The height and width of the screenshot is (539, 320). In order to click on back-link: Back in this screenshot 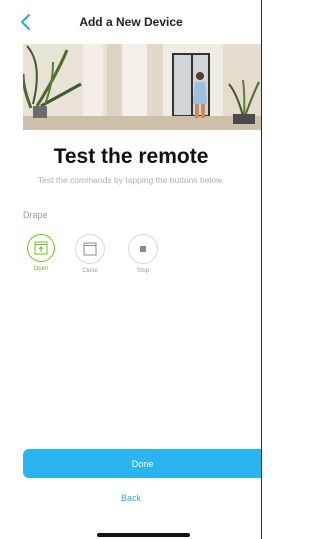, I will do `click(131, 498)`.